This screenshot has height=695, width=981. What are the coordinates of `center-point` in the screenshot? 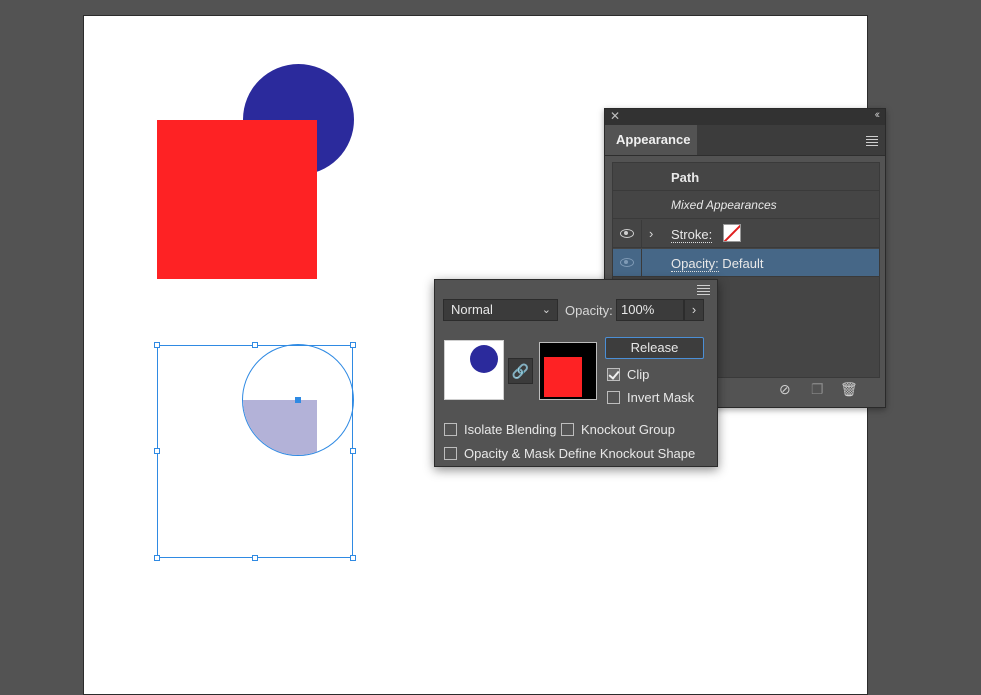 It's located at (298, 400).